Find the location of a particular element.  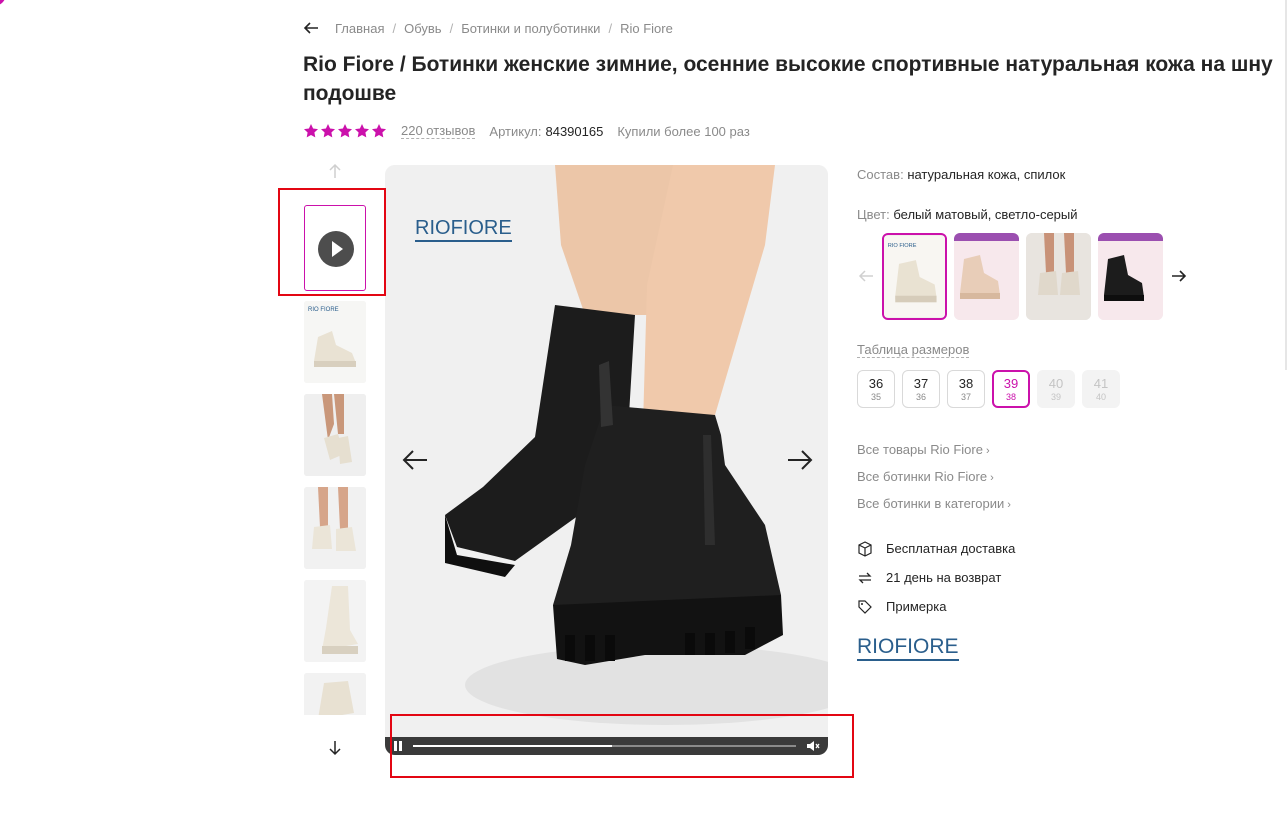

size-option: 41 40 is located at coordinates (1101, 389).